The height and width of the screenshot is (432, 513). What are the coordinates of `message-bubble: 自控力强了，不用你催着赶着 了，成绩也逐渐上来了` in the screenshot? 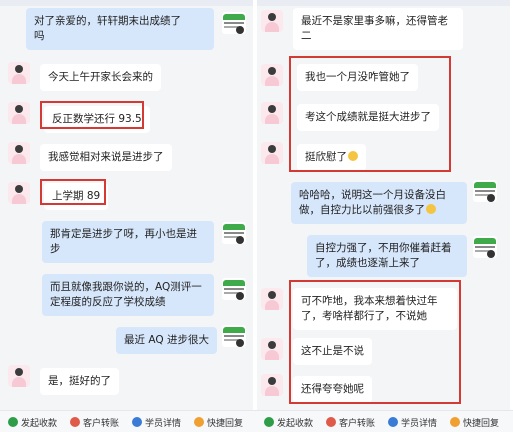 It's located at (387, 256).